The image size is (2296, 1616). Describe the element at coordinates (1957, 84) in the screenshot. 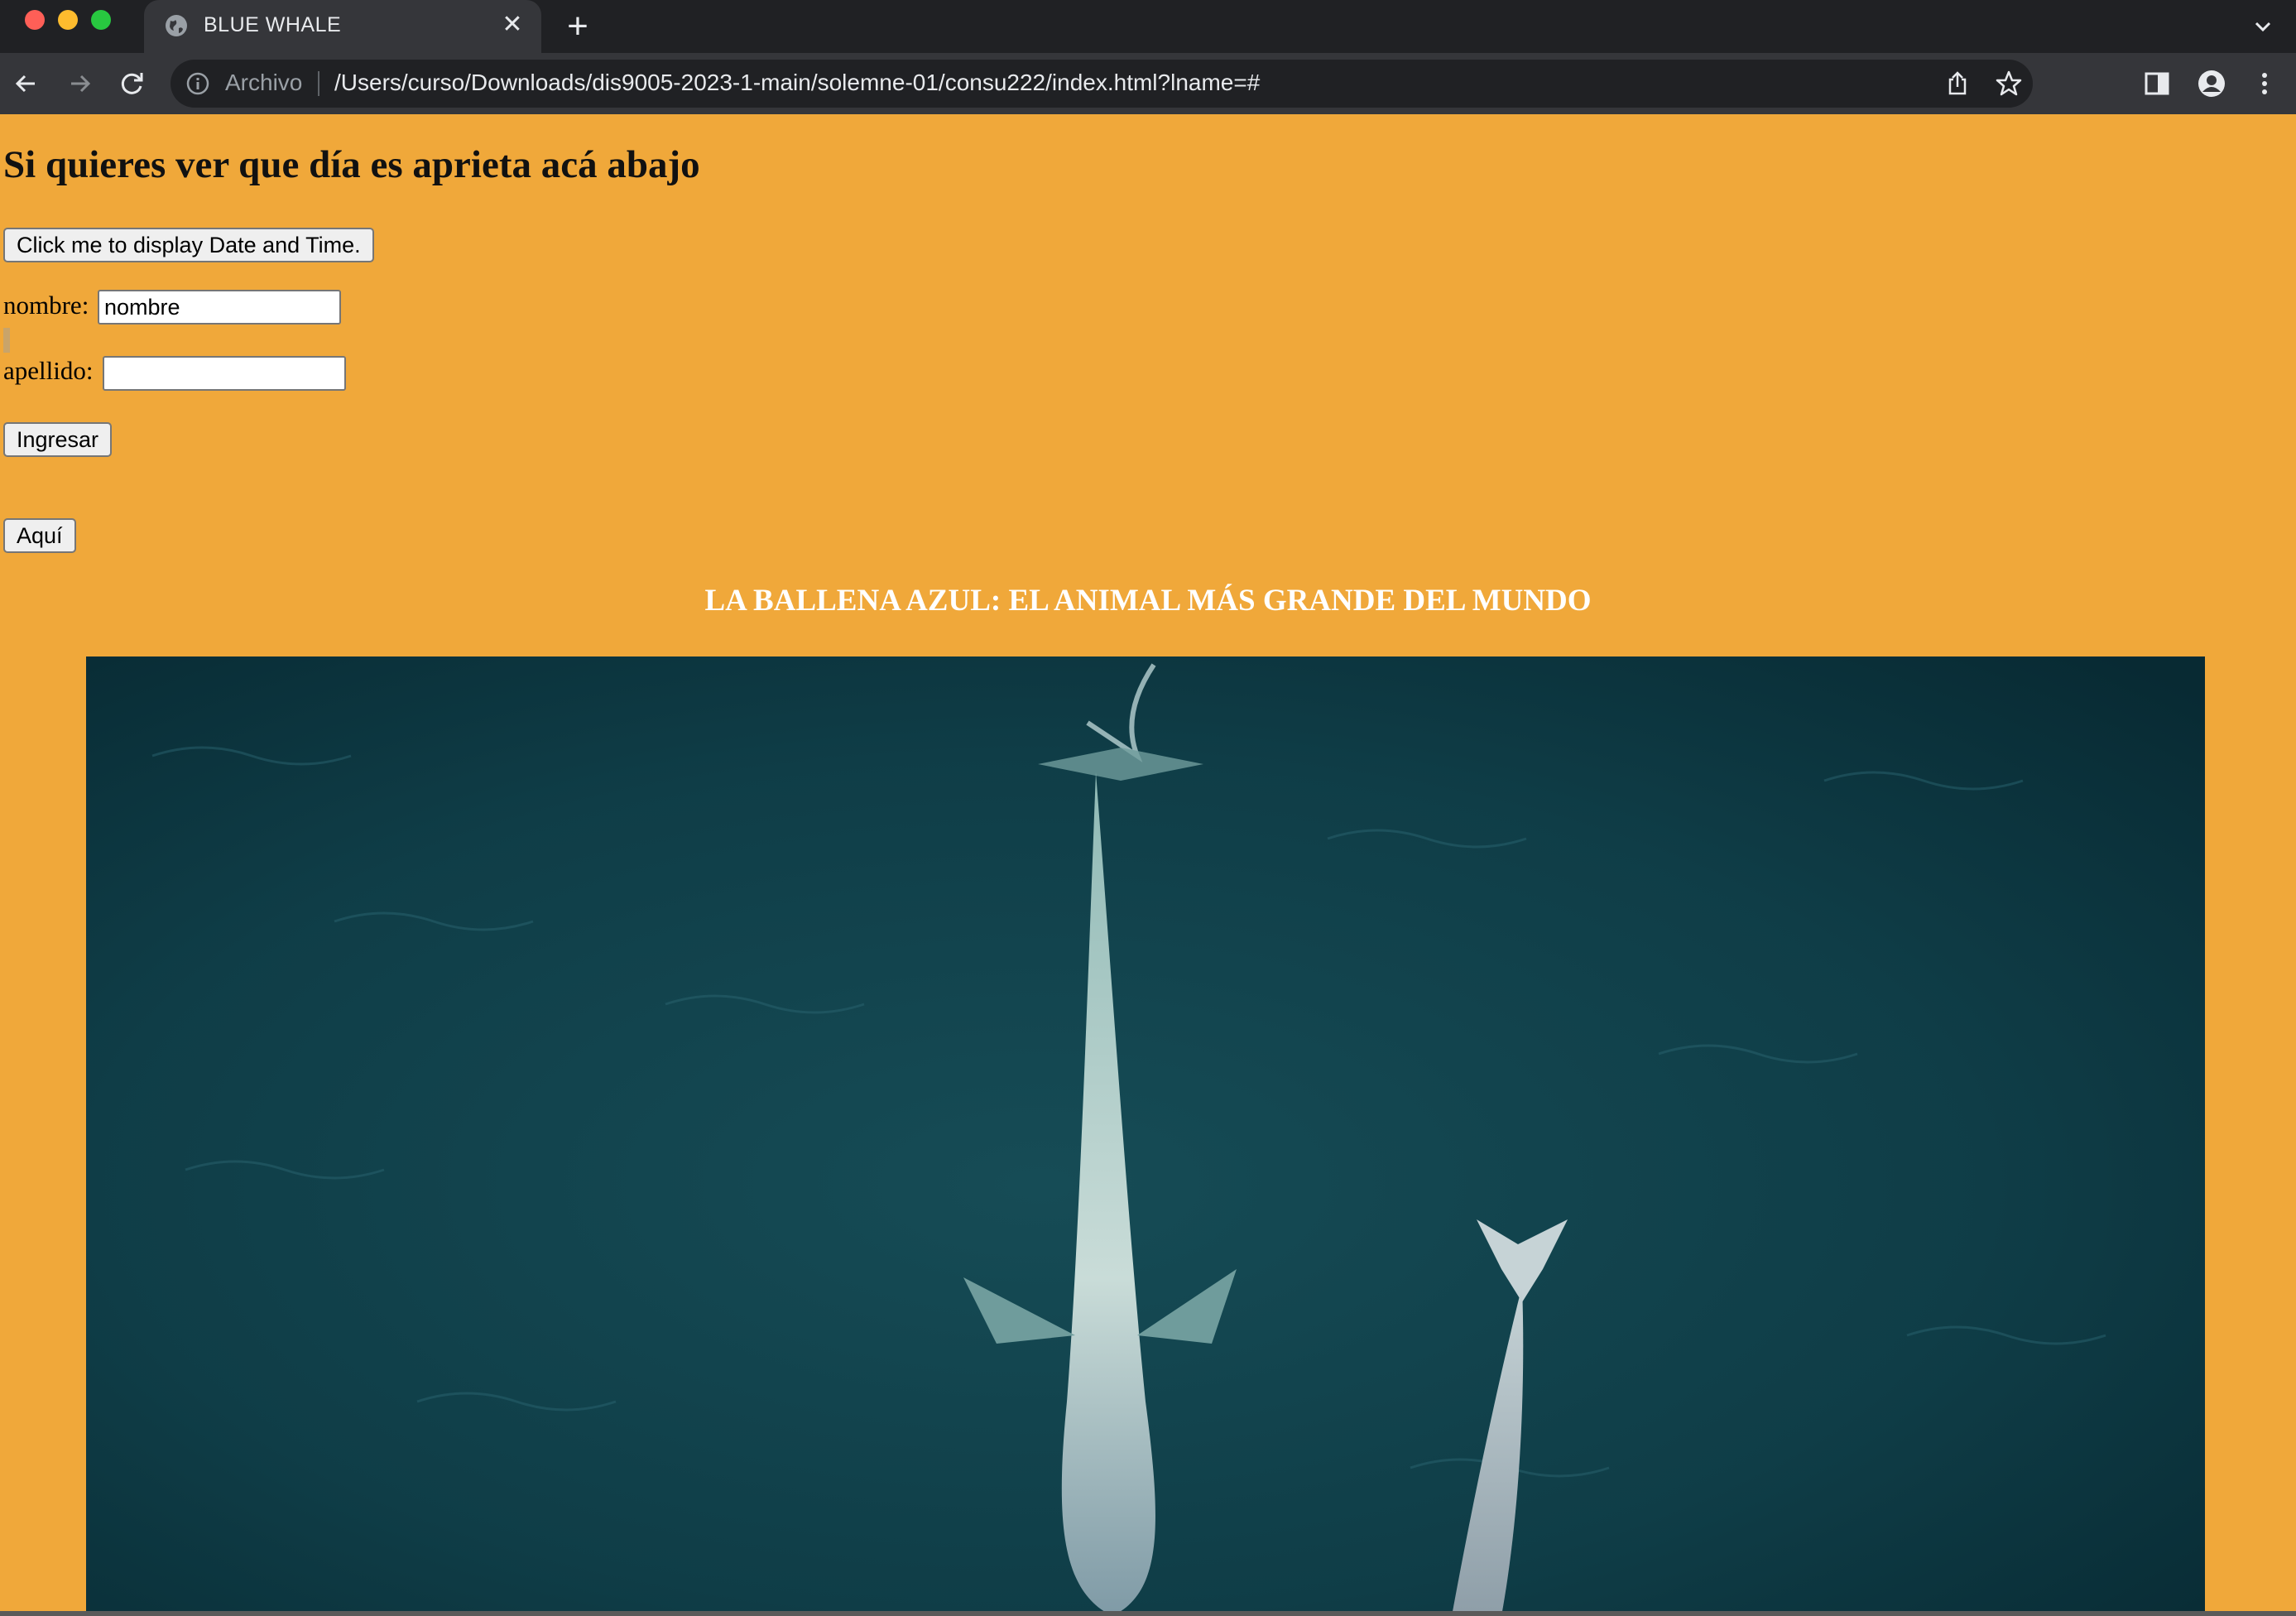

I see `share-icon` at that location.